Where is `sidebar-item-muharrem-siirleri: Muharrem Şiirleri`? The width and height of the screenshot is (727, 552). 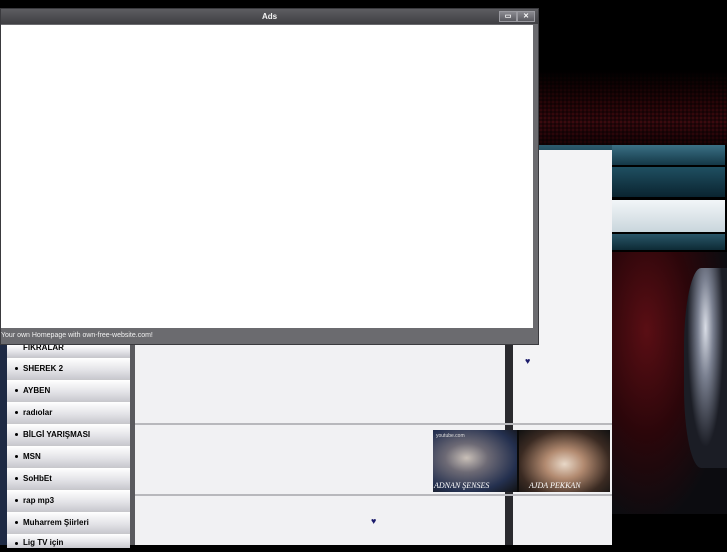 sidebar-item-muharrem-siirleri: Muharrem Şiirleri is located at coordinates (68, 522).